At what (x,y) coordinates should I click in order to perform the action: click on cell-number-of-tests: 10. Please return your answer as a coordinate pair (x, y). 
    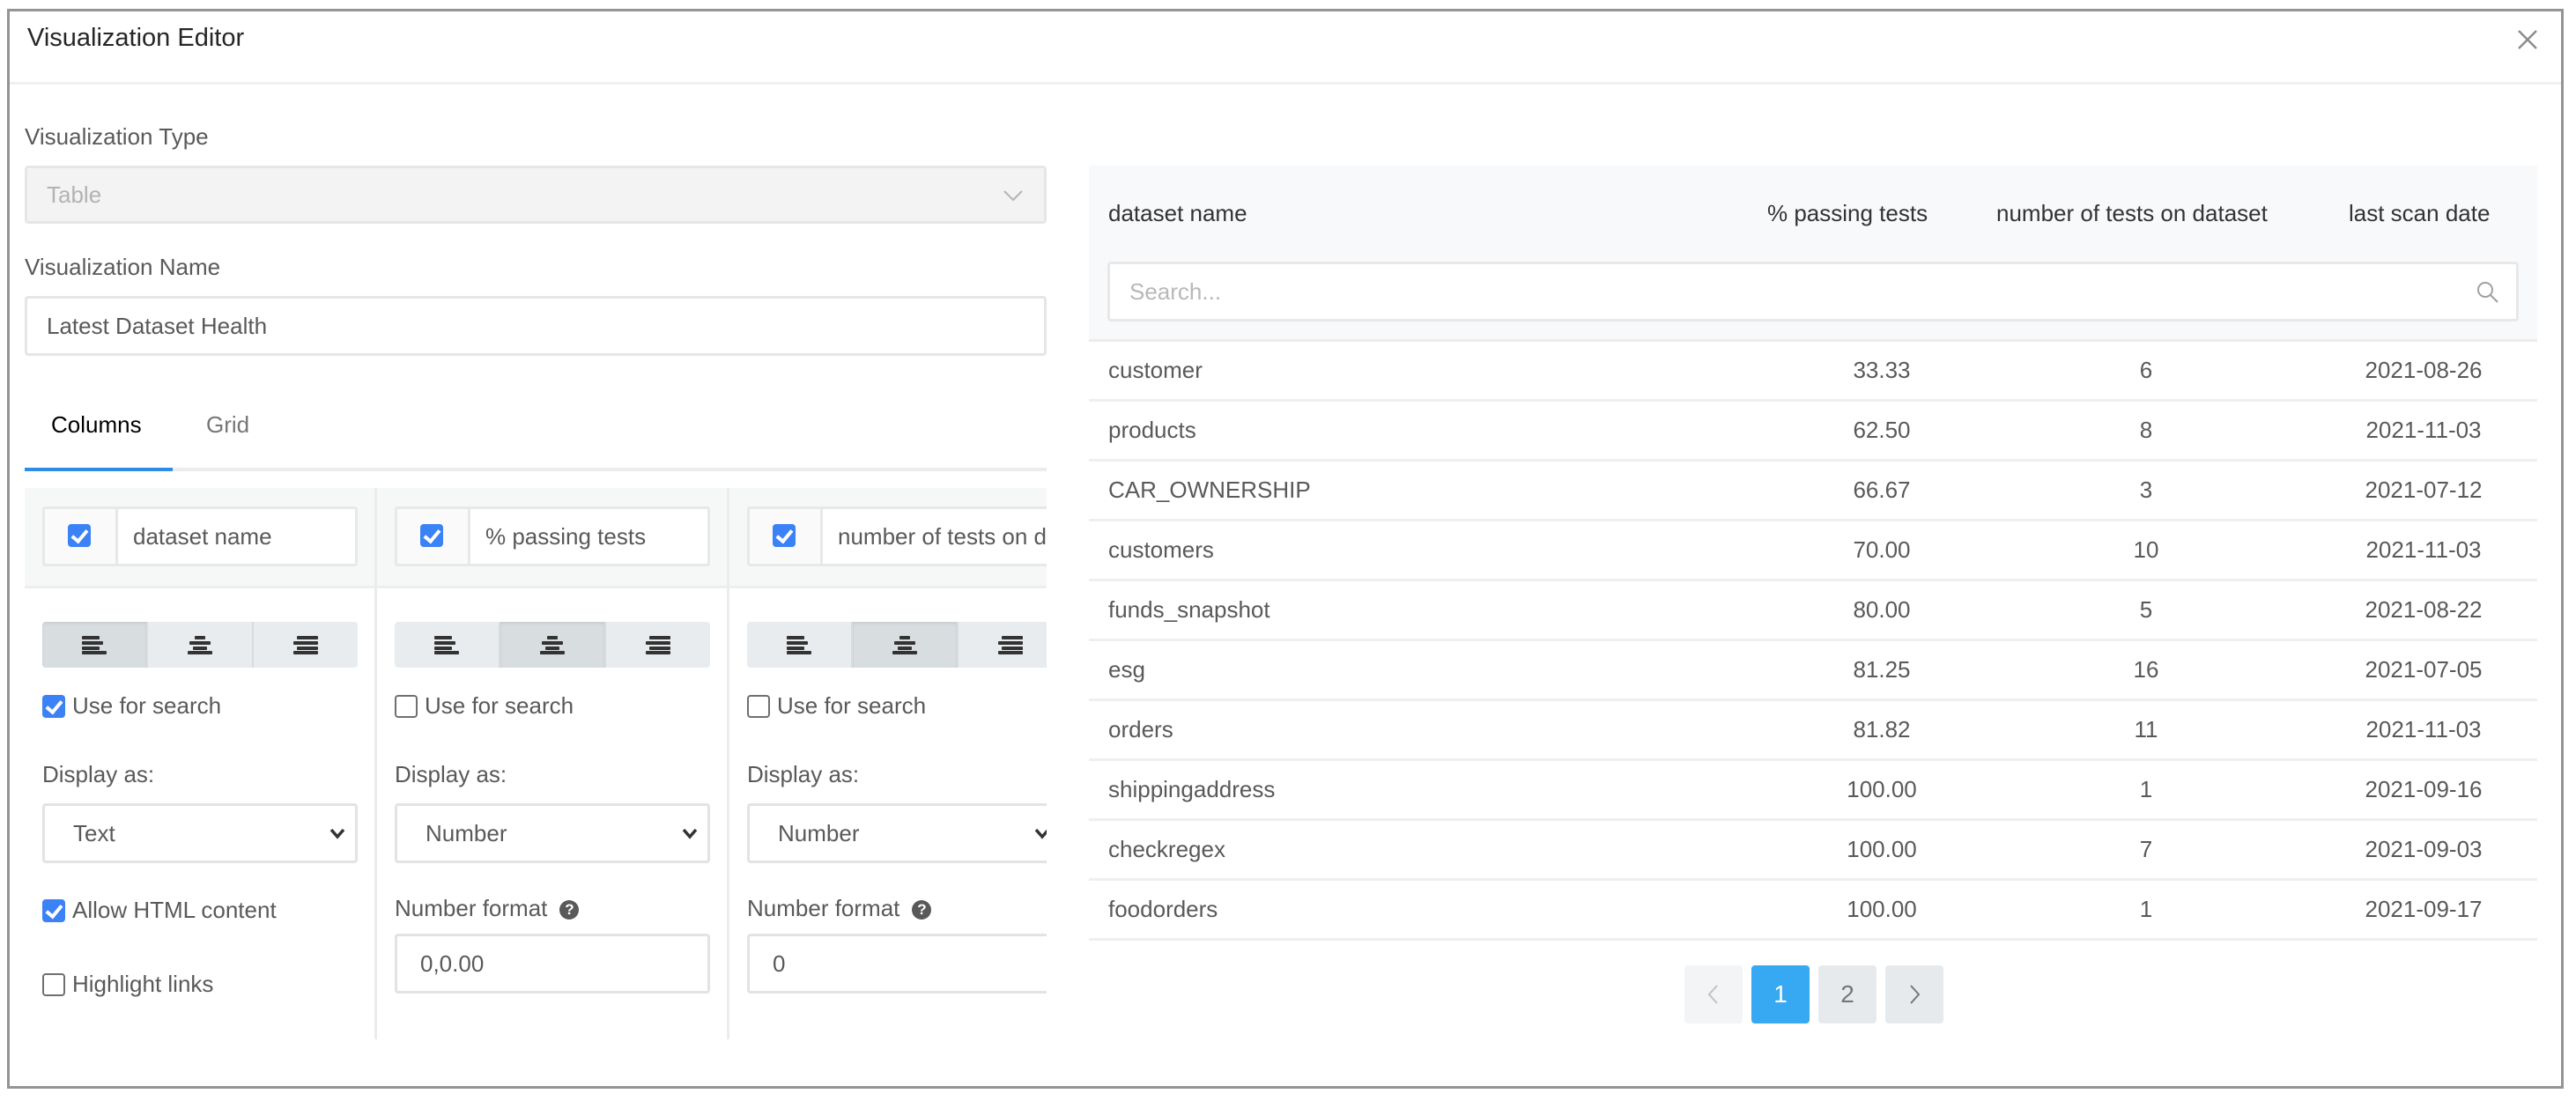
    Looking at the image, I should click on (2146, 550).